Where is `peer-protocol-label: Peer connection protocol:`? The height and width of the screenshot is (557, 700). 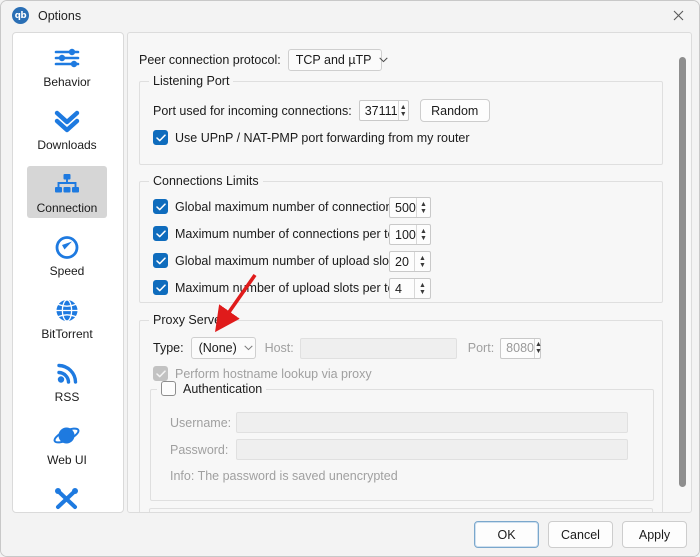
peer-protocol-label: Peer connection protocol: is located at coordinates (210, 60).